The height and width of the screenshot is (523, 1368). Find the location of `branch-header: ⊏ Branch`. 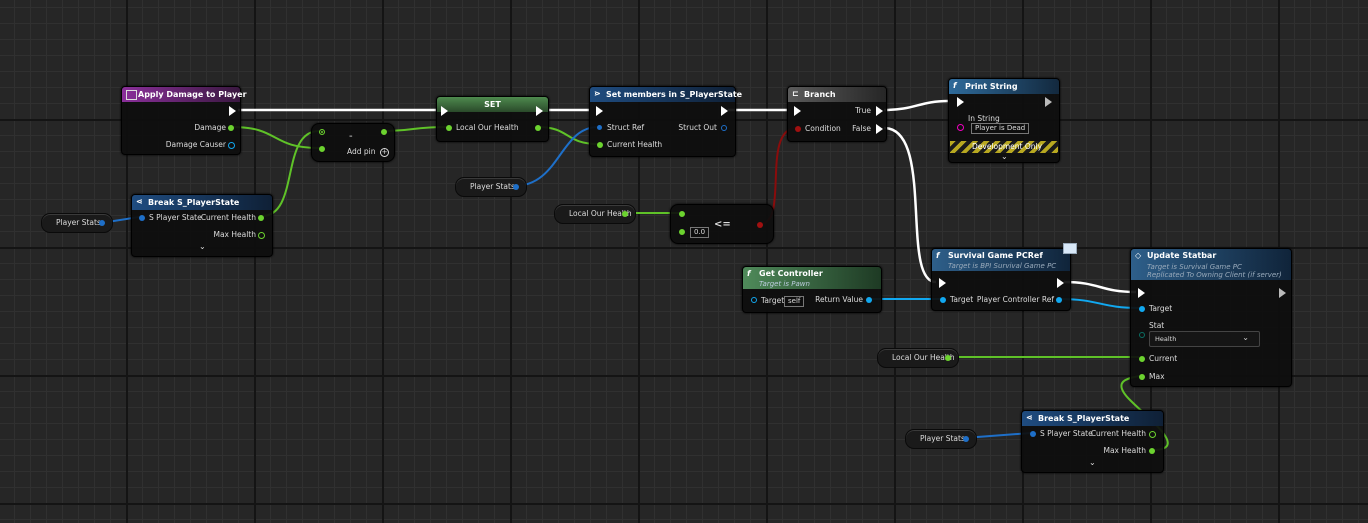

branch-header: ⊏ Branch is located at coordinates (837, 94).